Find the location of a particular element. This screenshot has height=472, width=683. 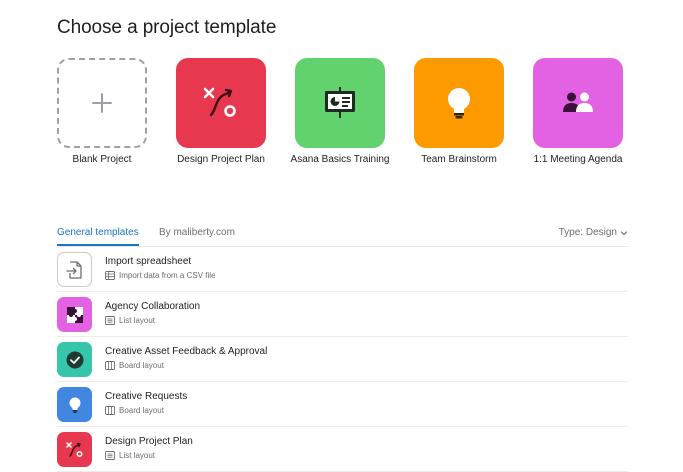

check-circle-icon is located at coordinates (74, 359).